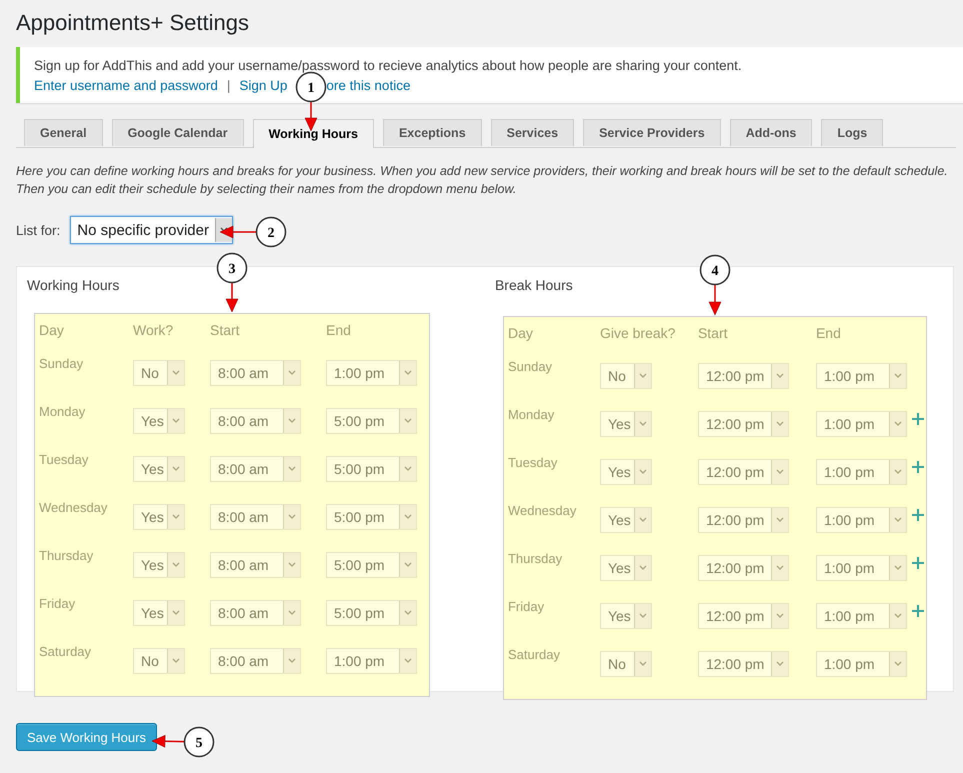 This screenshot has width=963, height=773. What do you see at coordinates (86, 737) in the screenshot?
I see `save-button: Save Working Hours` at bounding box center [86, 737].